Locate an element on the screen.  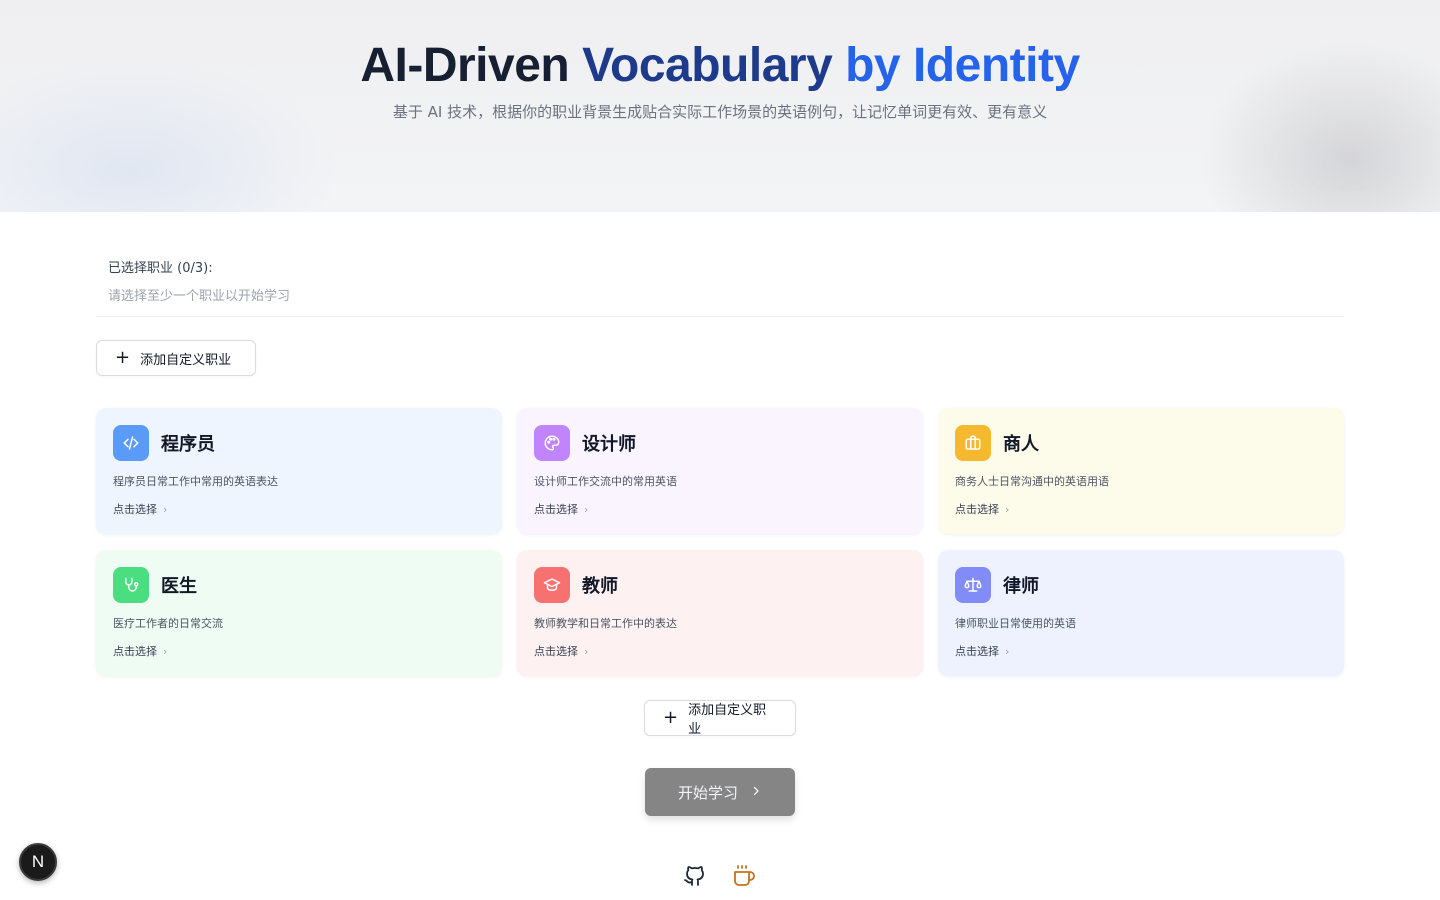
page-title: AI-Driven Vocabulary by Identity is located at coordinates (720, 65).